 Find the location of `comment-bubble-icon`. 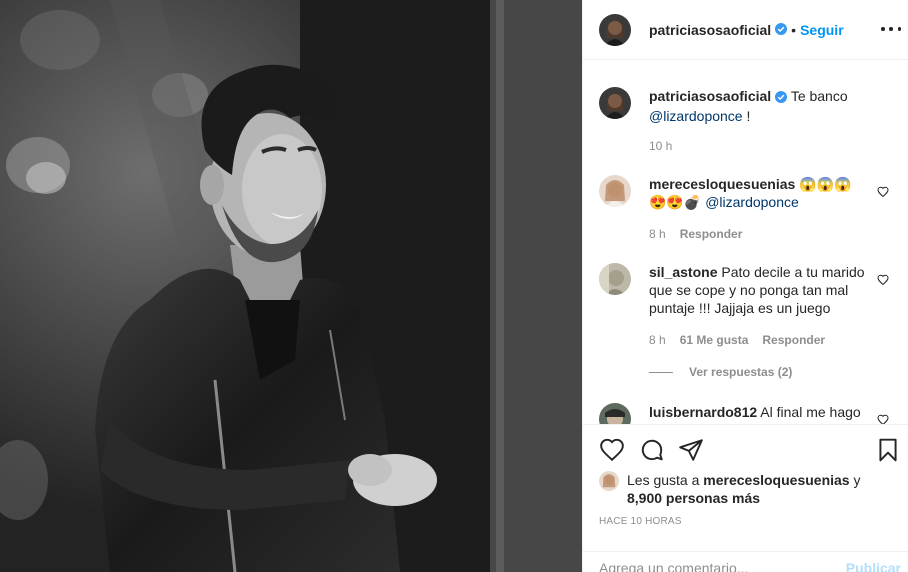

comment-bubble-icon is located at coordinates (652, 450).